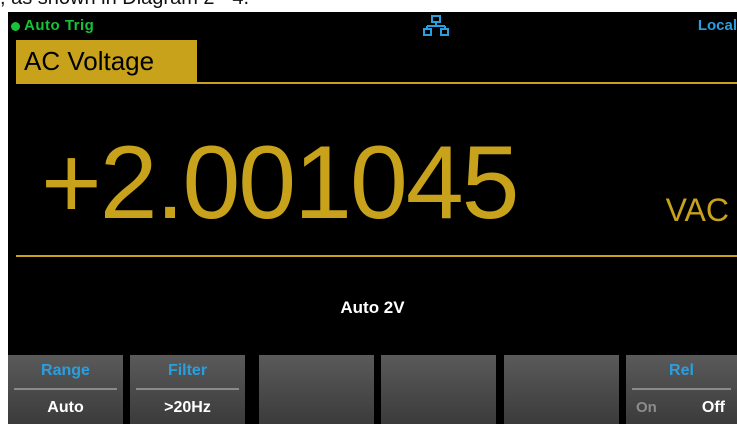  I want to click on softkey-title: Rel, so click(681, 370).